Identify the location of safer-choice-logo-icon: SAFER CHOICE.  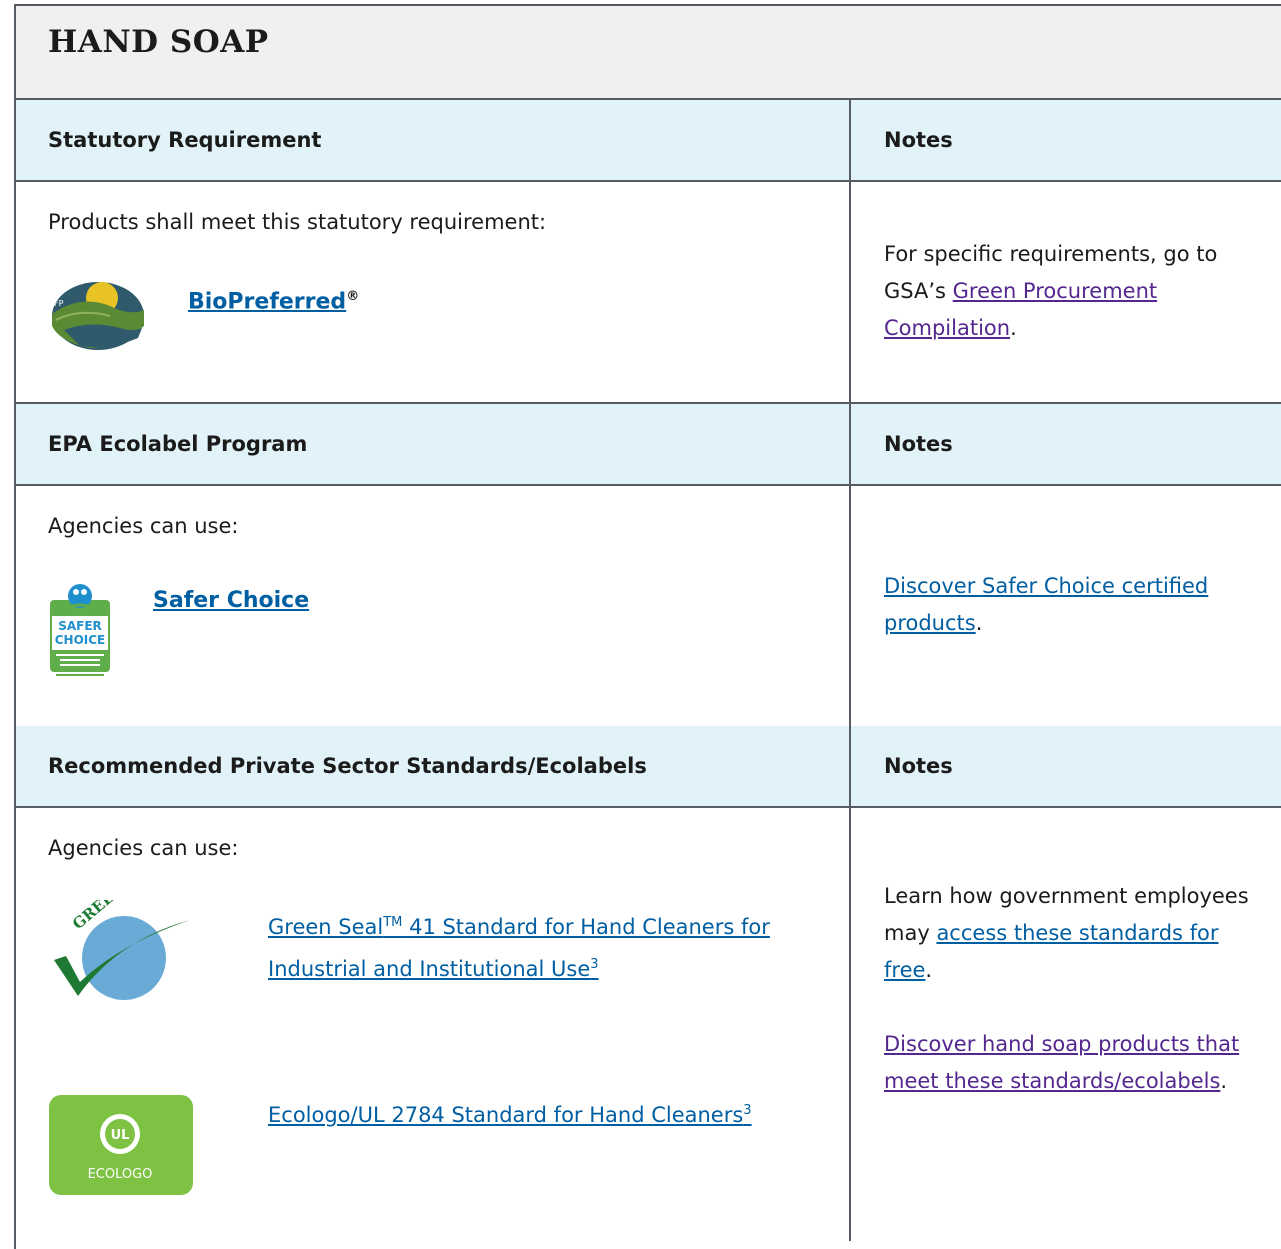
(80, 630).